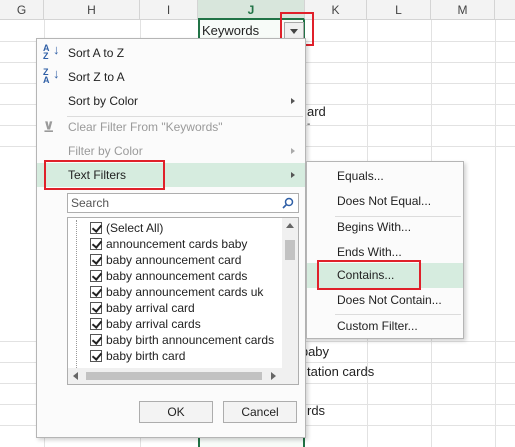  Describe the element at coordinates (145, 127) in the screenshot. I see `clear-filter-label: Clear Filter From "Keywords"` at that location.